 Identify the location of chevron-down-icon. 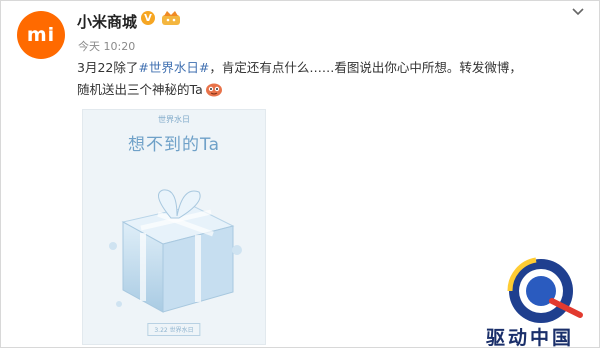
(578, 12).